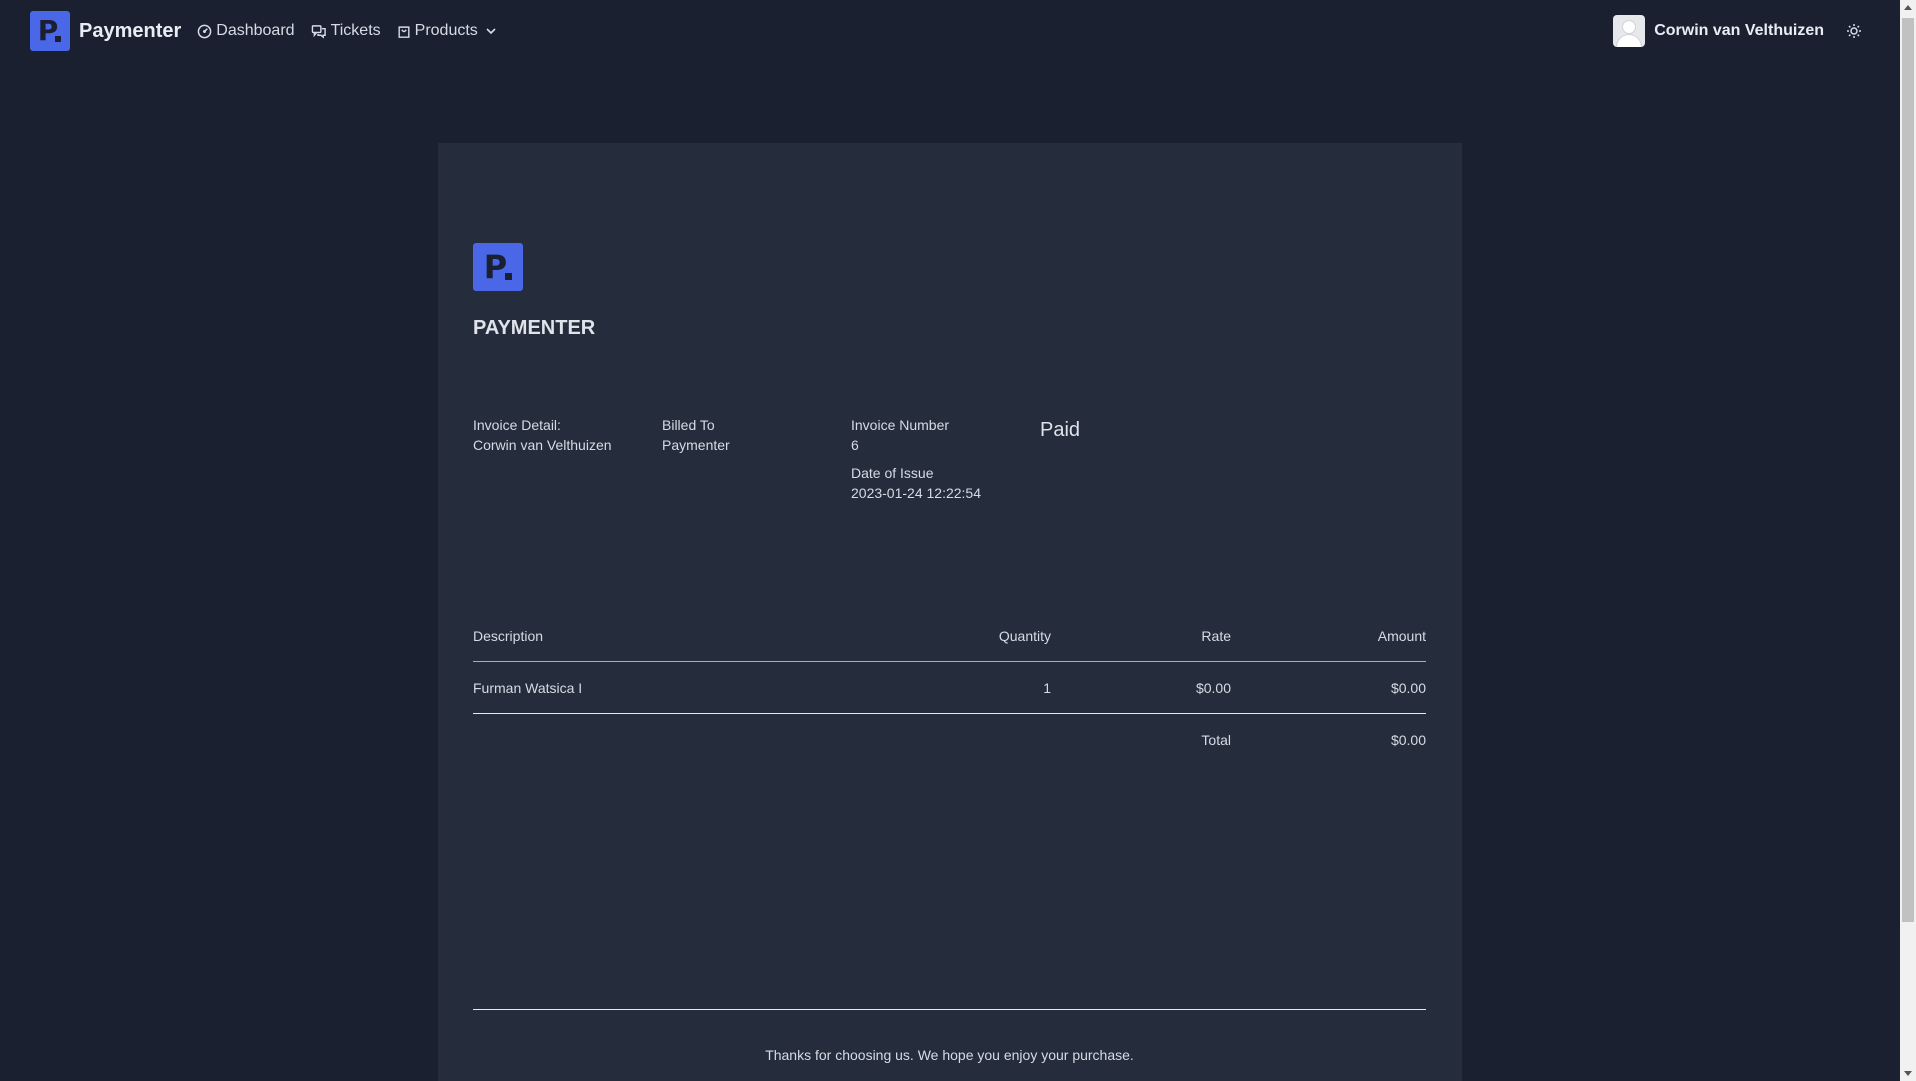 The height and width of the screenshot is (1081, 1916). What do you see at coordinates (1908, 470) in the screenshot?
I see `scrollbar-thumb` at bounding box center [1908, 470].